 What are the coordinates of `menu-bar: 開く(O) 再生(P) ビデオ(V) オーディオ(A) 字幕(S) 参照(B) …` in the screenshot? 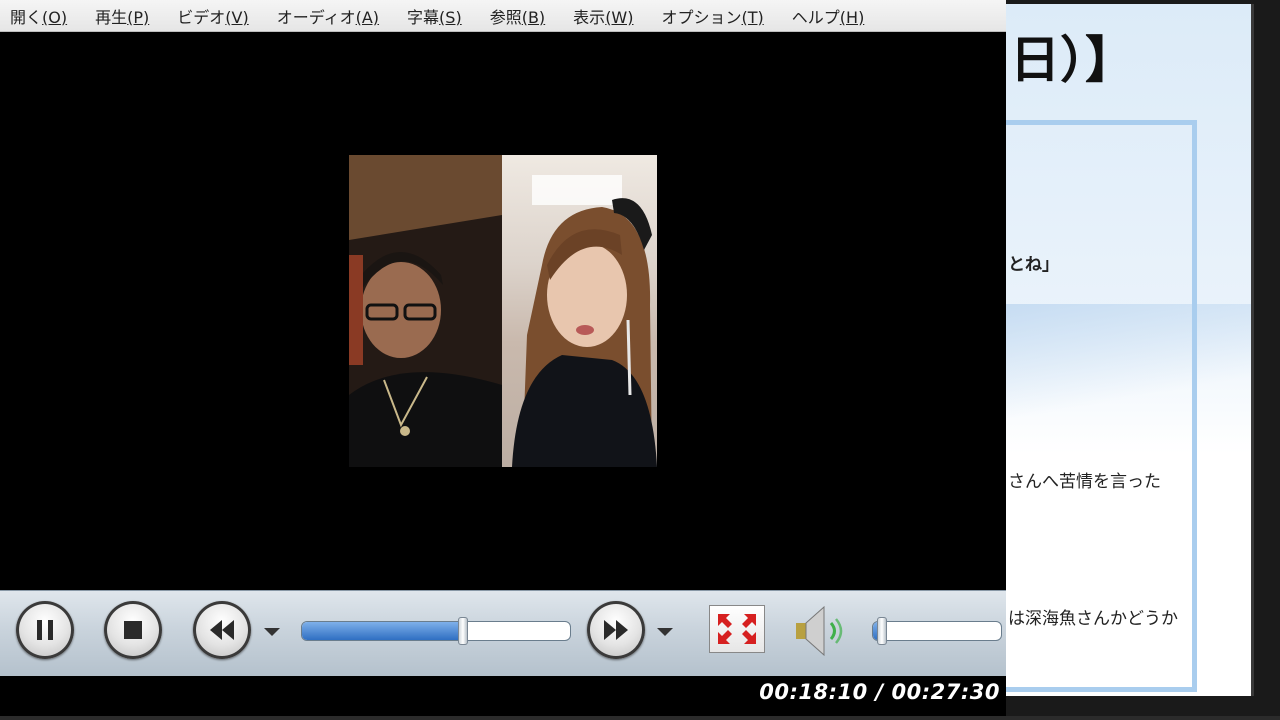 It's located at (503, 16).